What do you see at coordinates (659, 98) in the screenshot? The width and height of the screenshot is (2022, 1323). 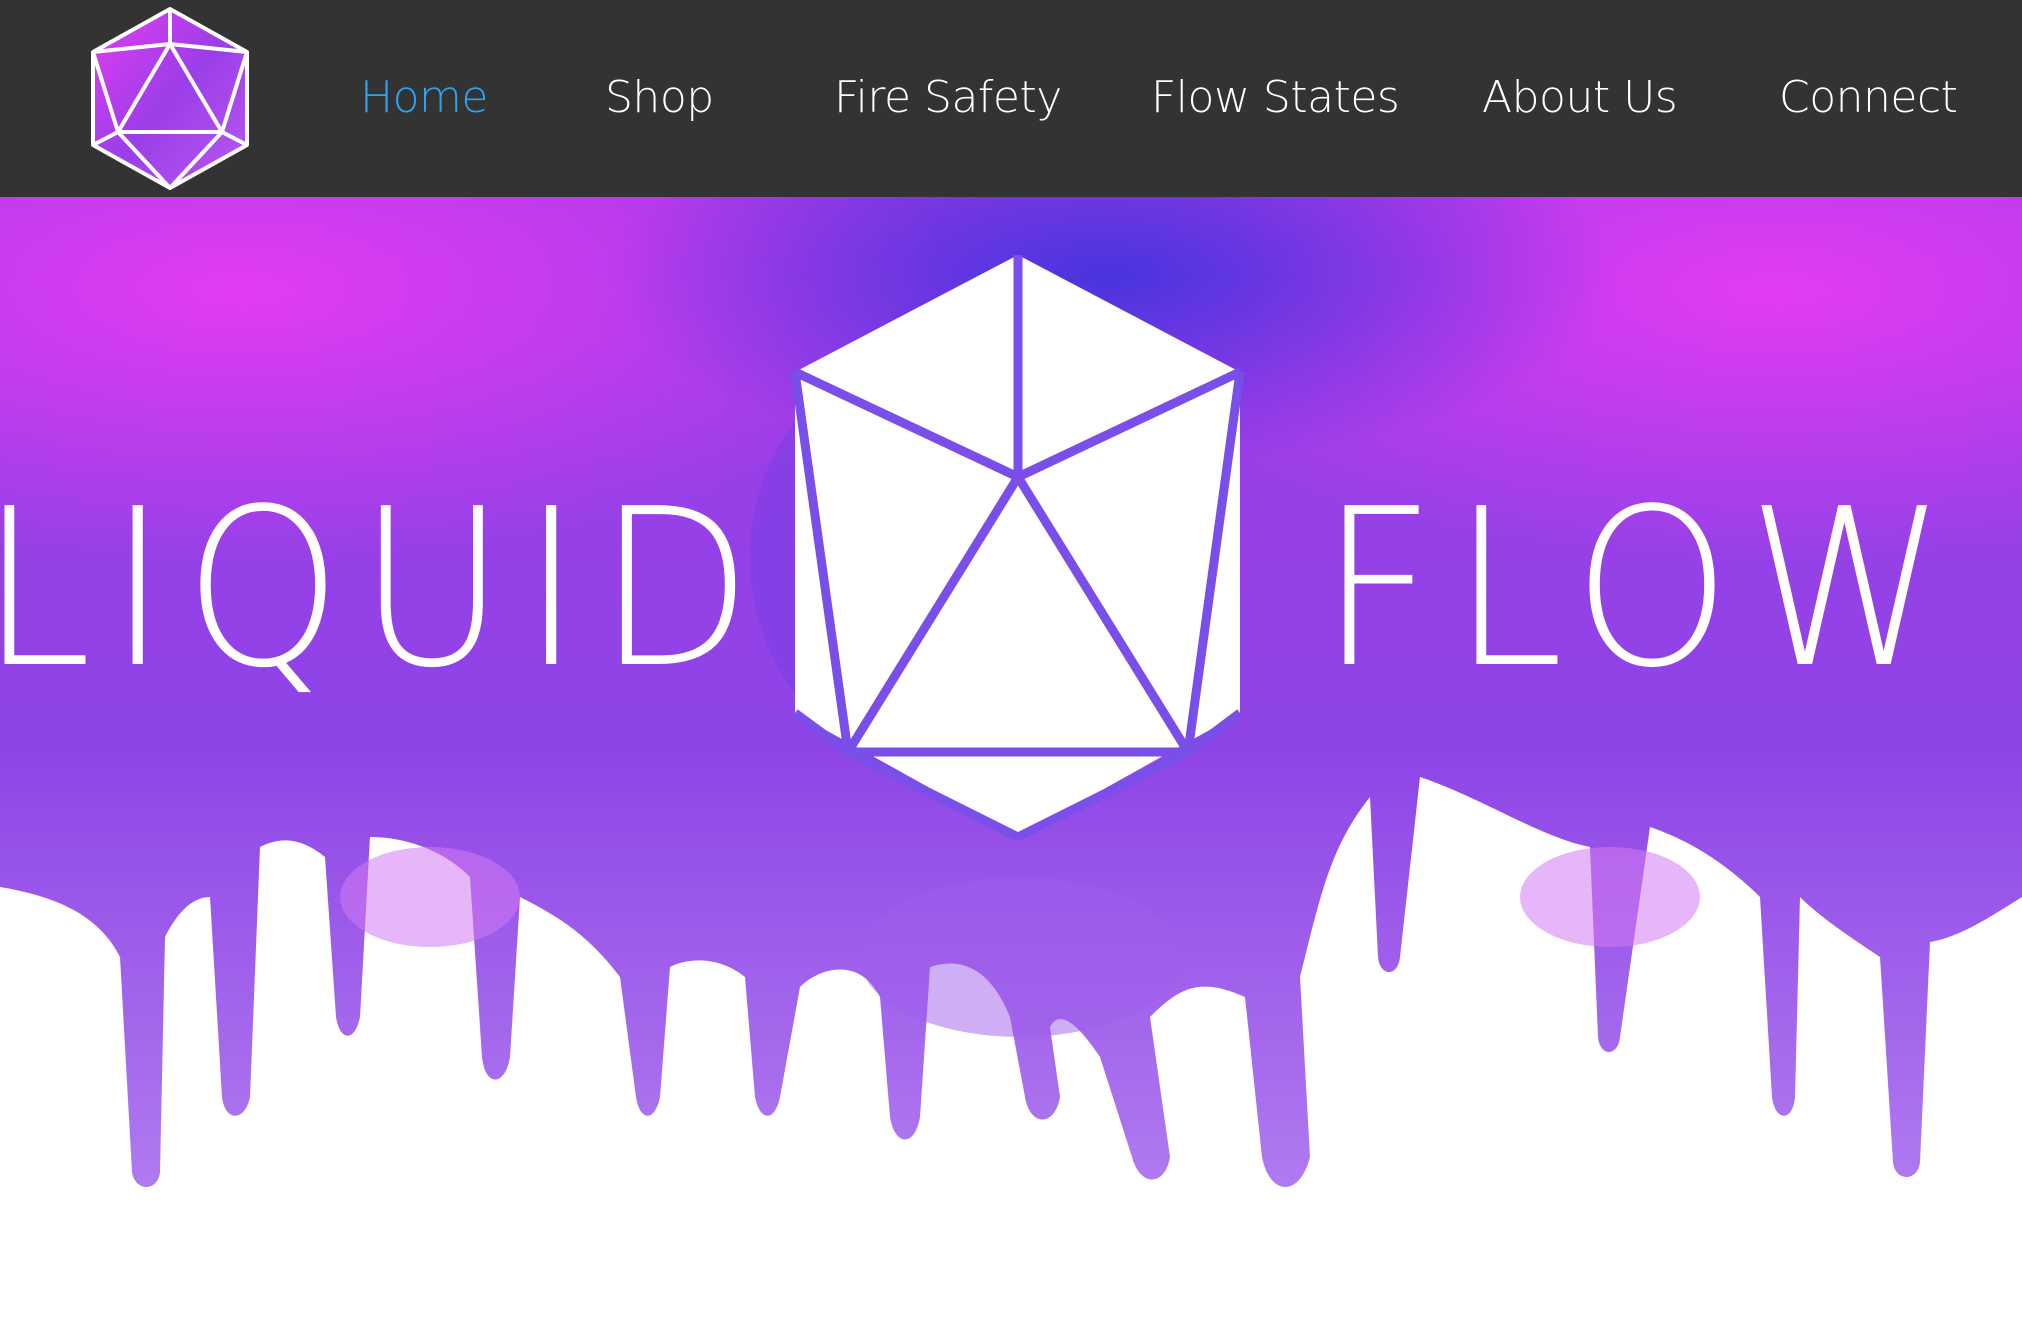 I see `nav-shop: Shop` at bounding box center [659, 98].